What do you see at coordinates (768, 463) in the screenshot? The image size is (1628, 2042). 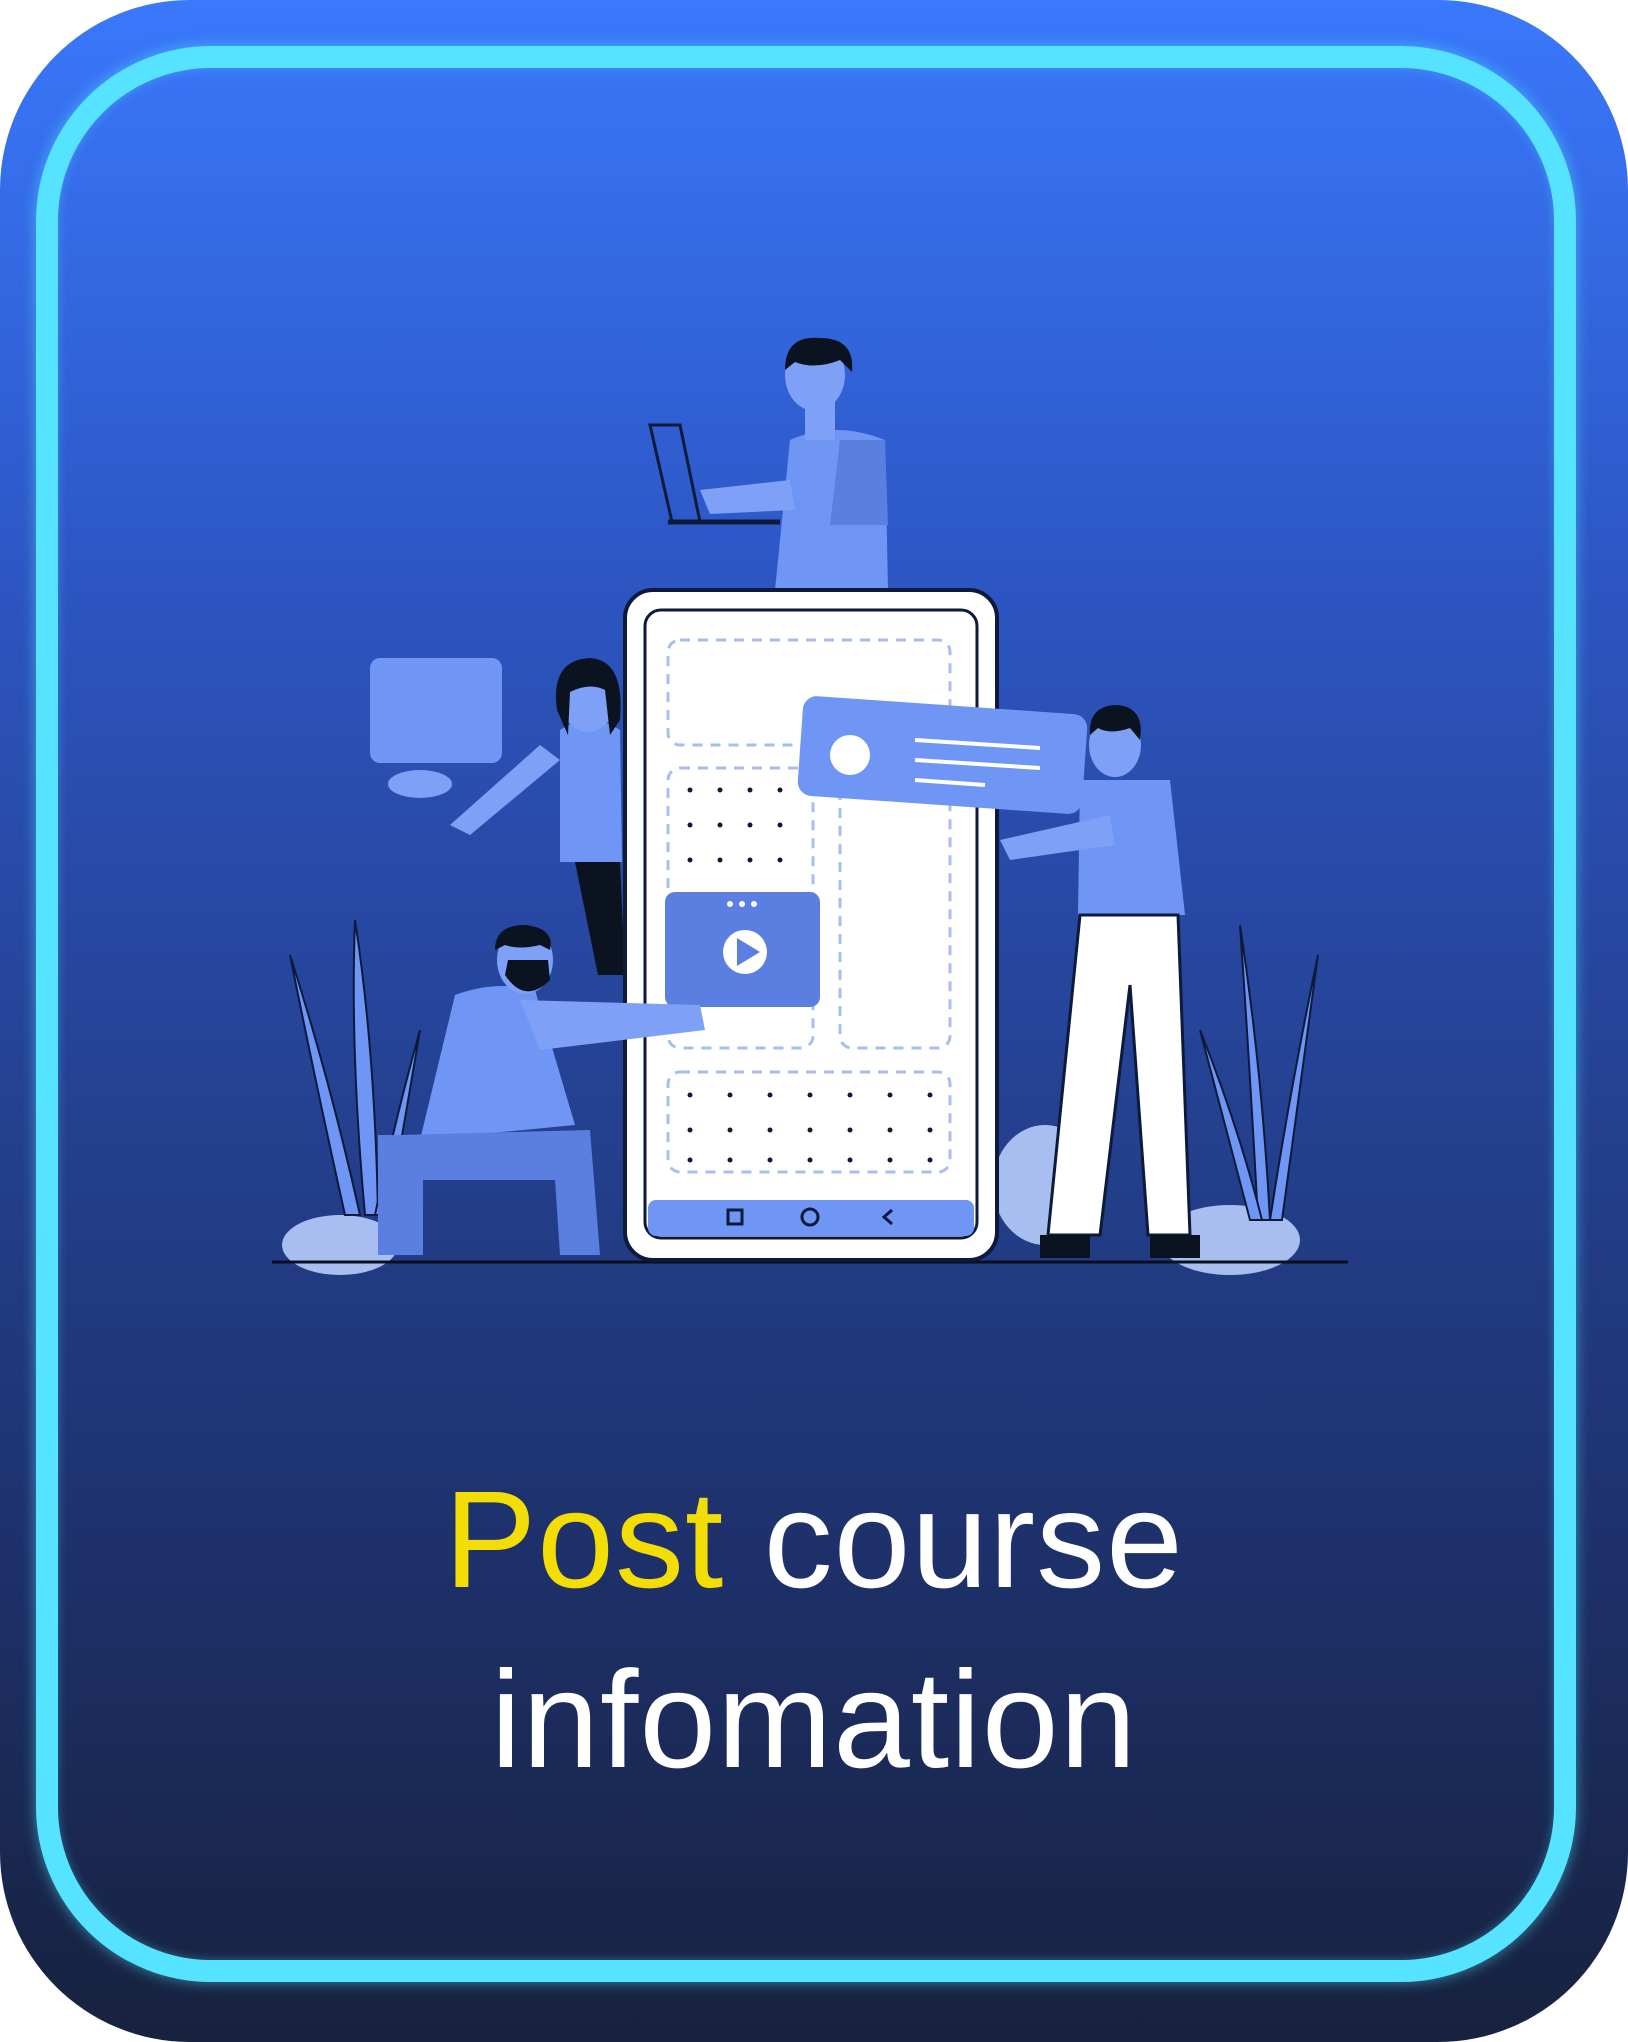 I see `person-with-laptop-icon` at bounding box center [768, 463].